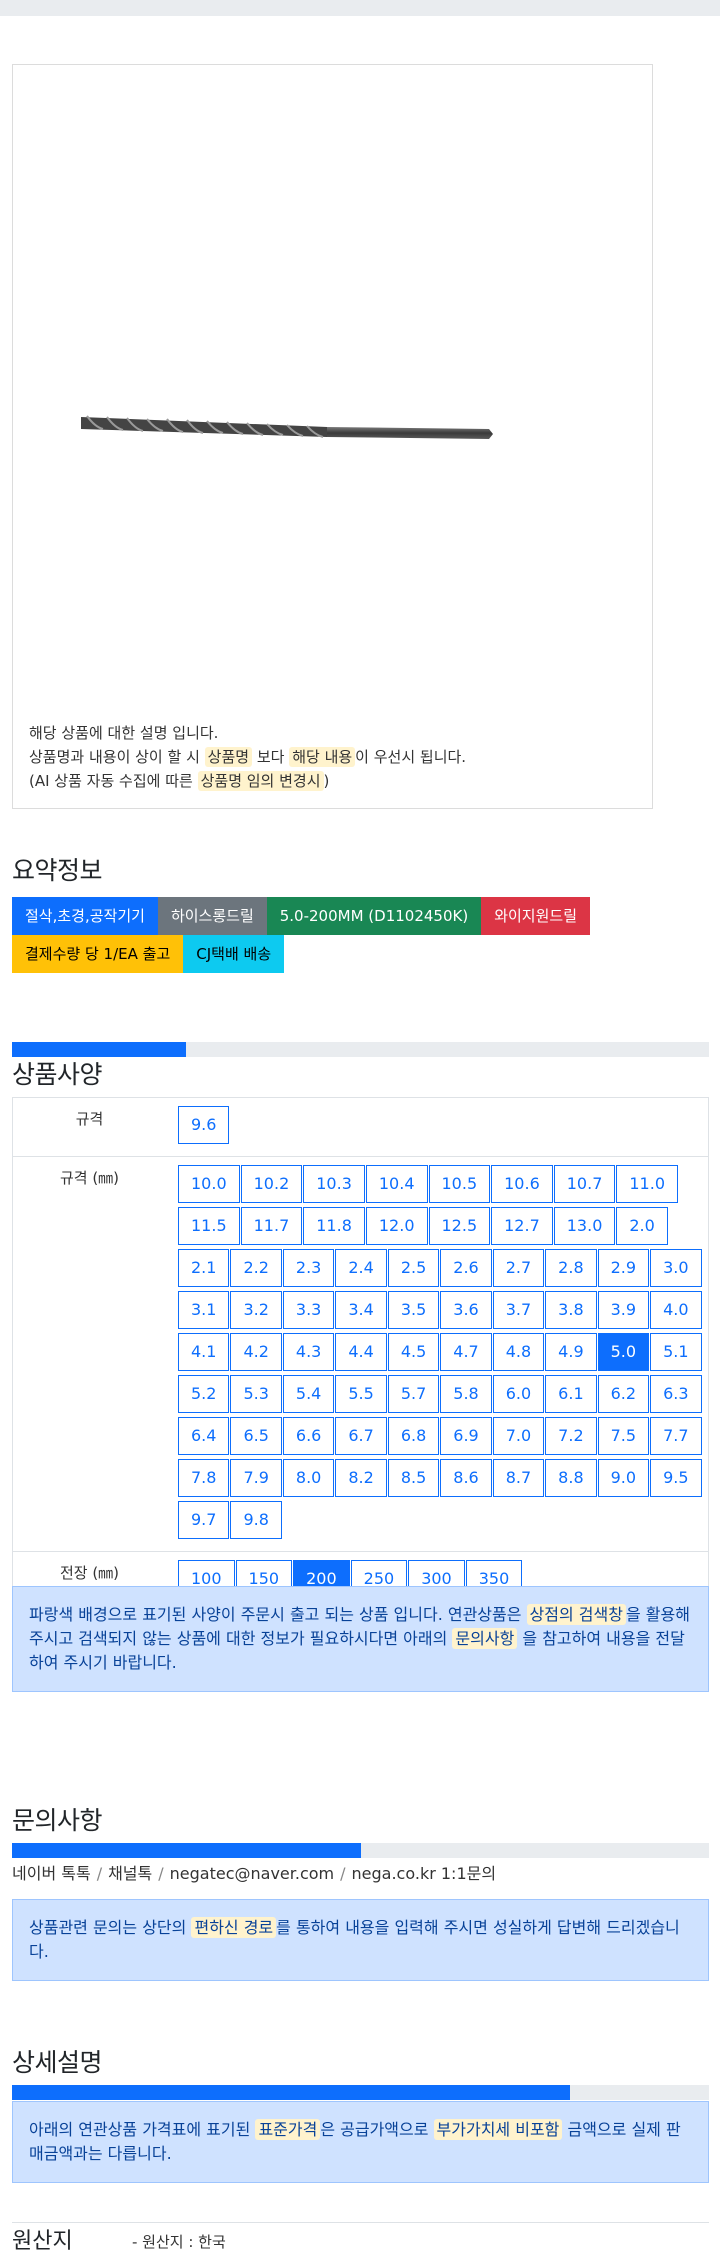  Describe the element at coordinates (51, 1873) in the screenshot. I see `contact-link: 네이버 톡톡` at that location.